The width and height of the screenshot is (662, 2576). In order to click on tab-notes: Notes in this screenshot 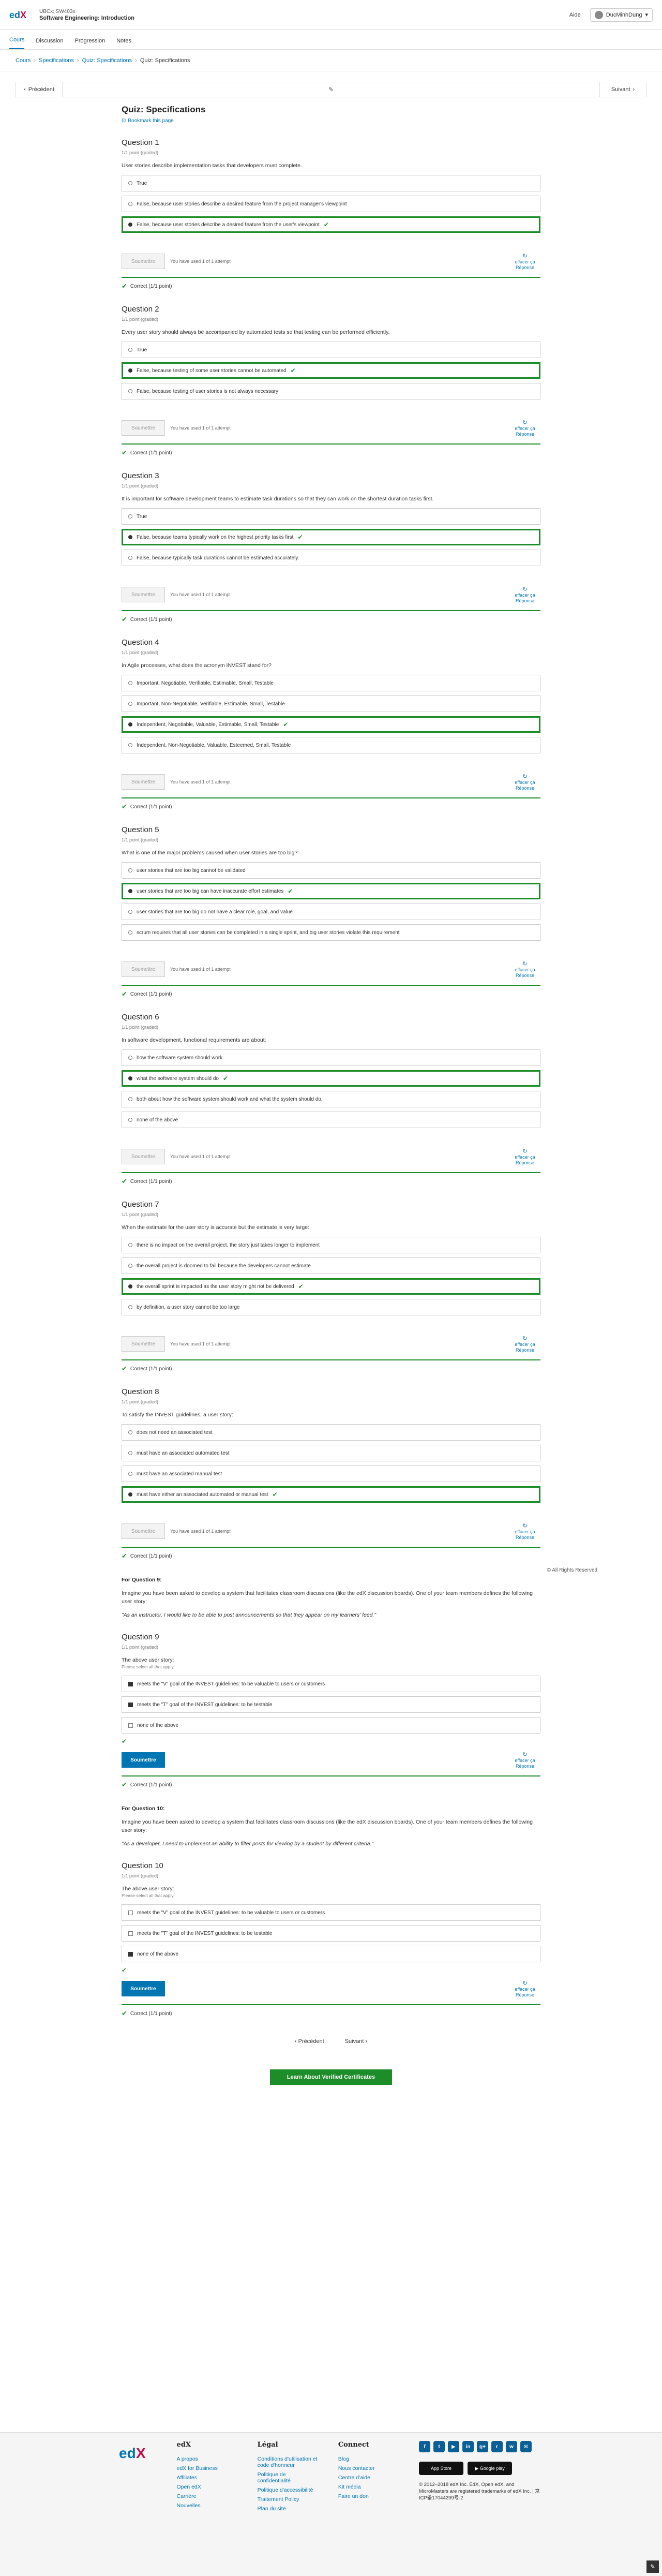, I will do `click(124, 44)`.